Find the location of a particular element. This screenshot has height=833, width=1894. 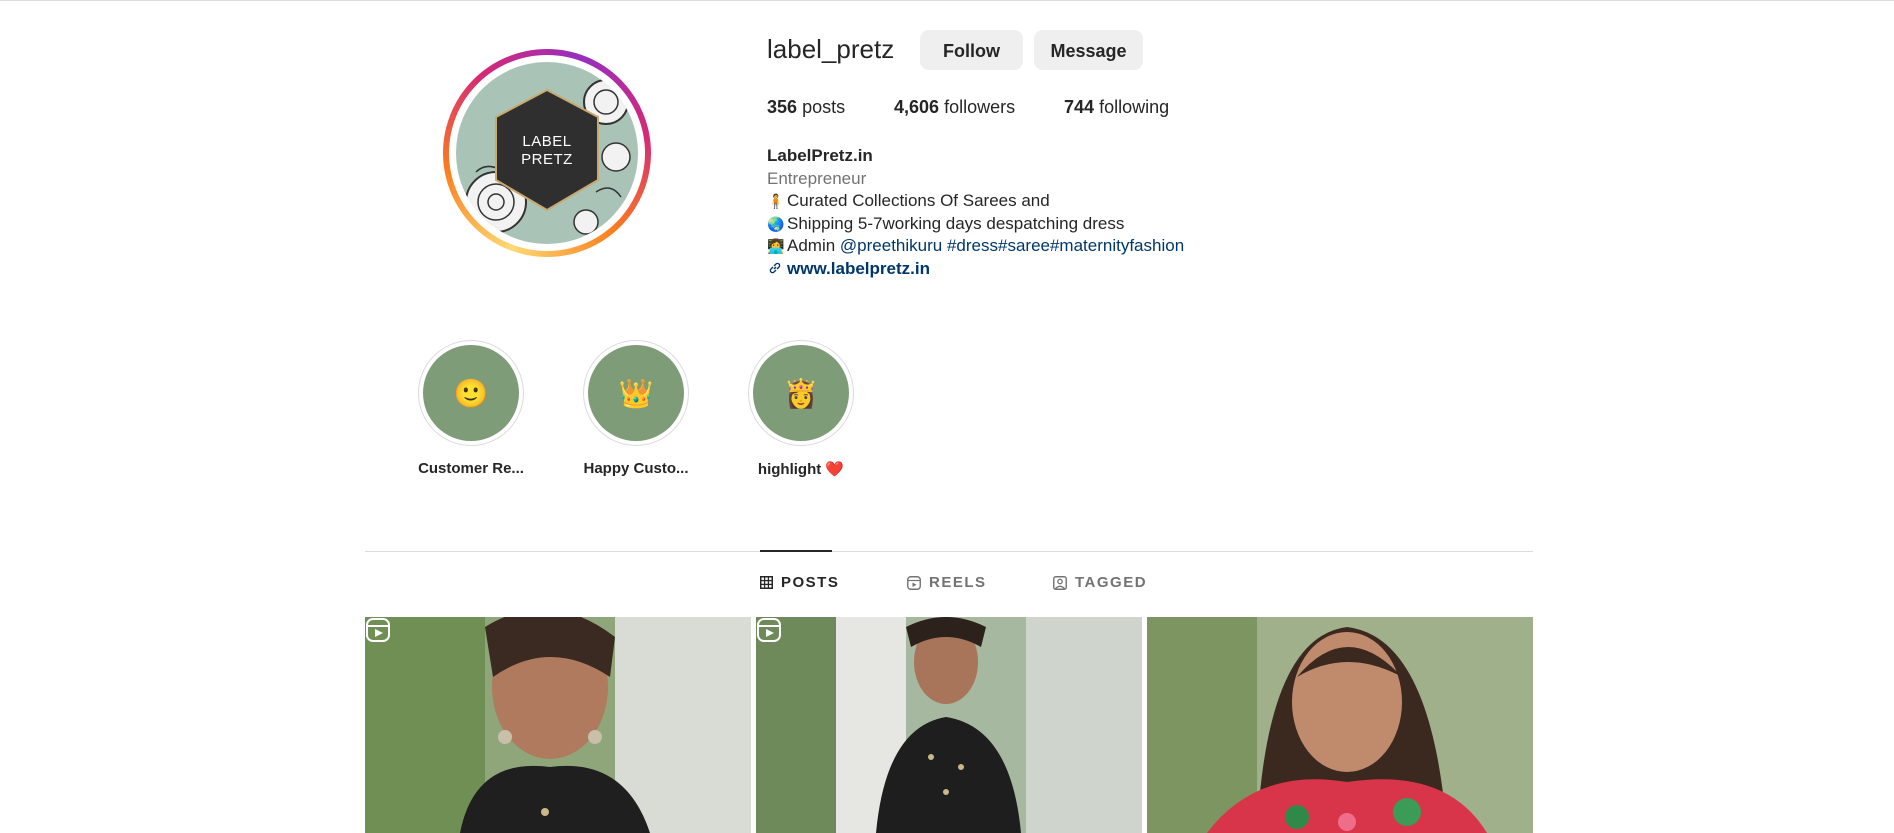

grid-icon is located at coordinates (766, 582).